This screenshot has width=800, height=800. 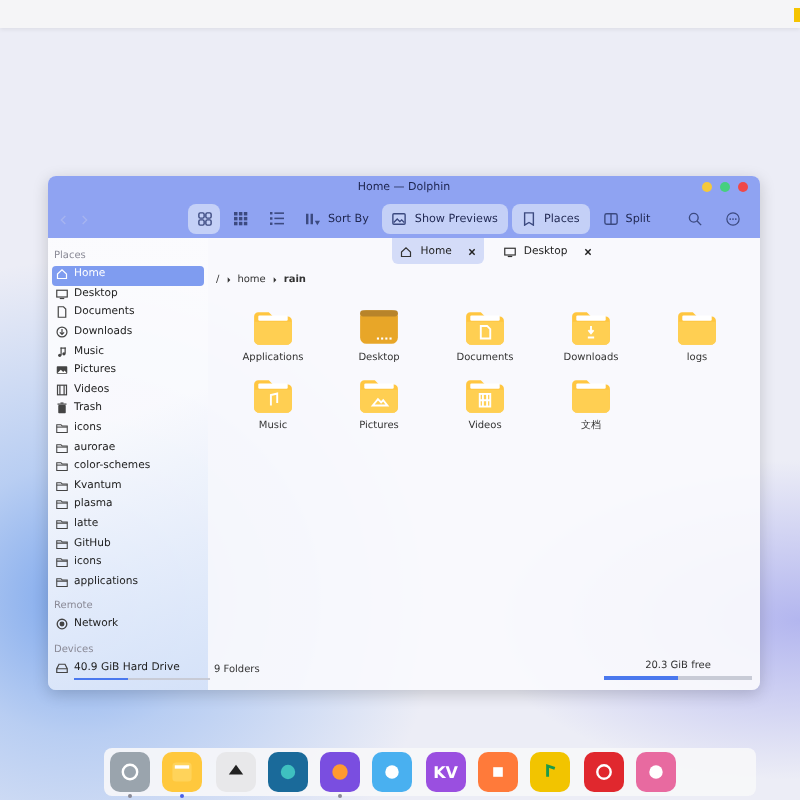 What do you see at coordinates (528, 219) in the screenshot?
I see `bookmark-icon` at bounding box center [528, 219].